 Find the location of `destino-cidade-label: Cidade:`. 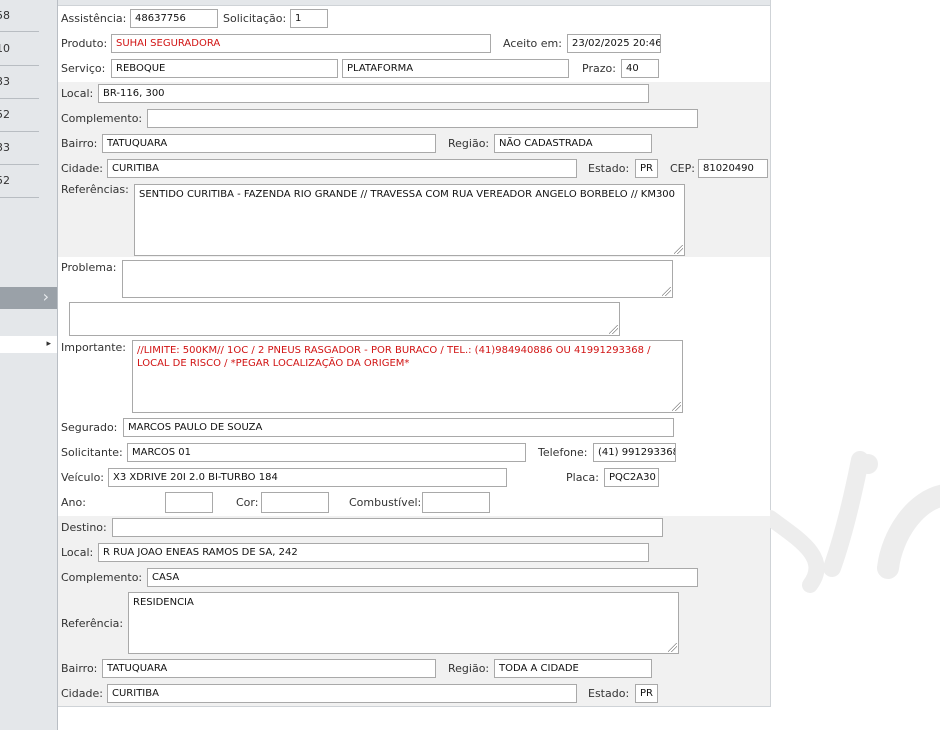

destino-cidade-label: Cidade: is located at coordinates (82, 693).